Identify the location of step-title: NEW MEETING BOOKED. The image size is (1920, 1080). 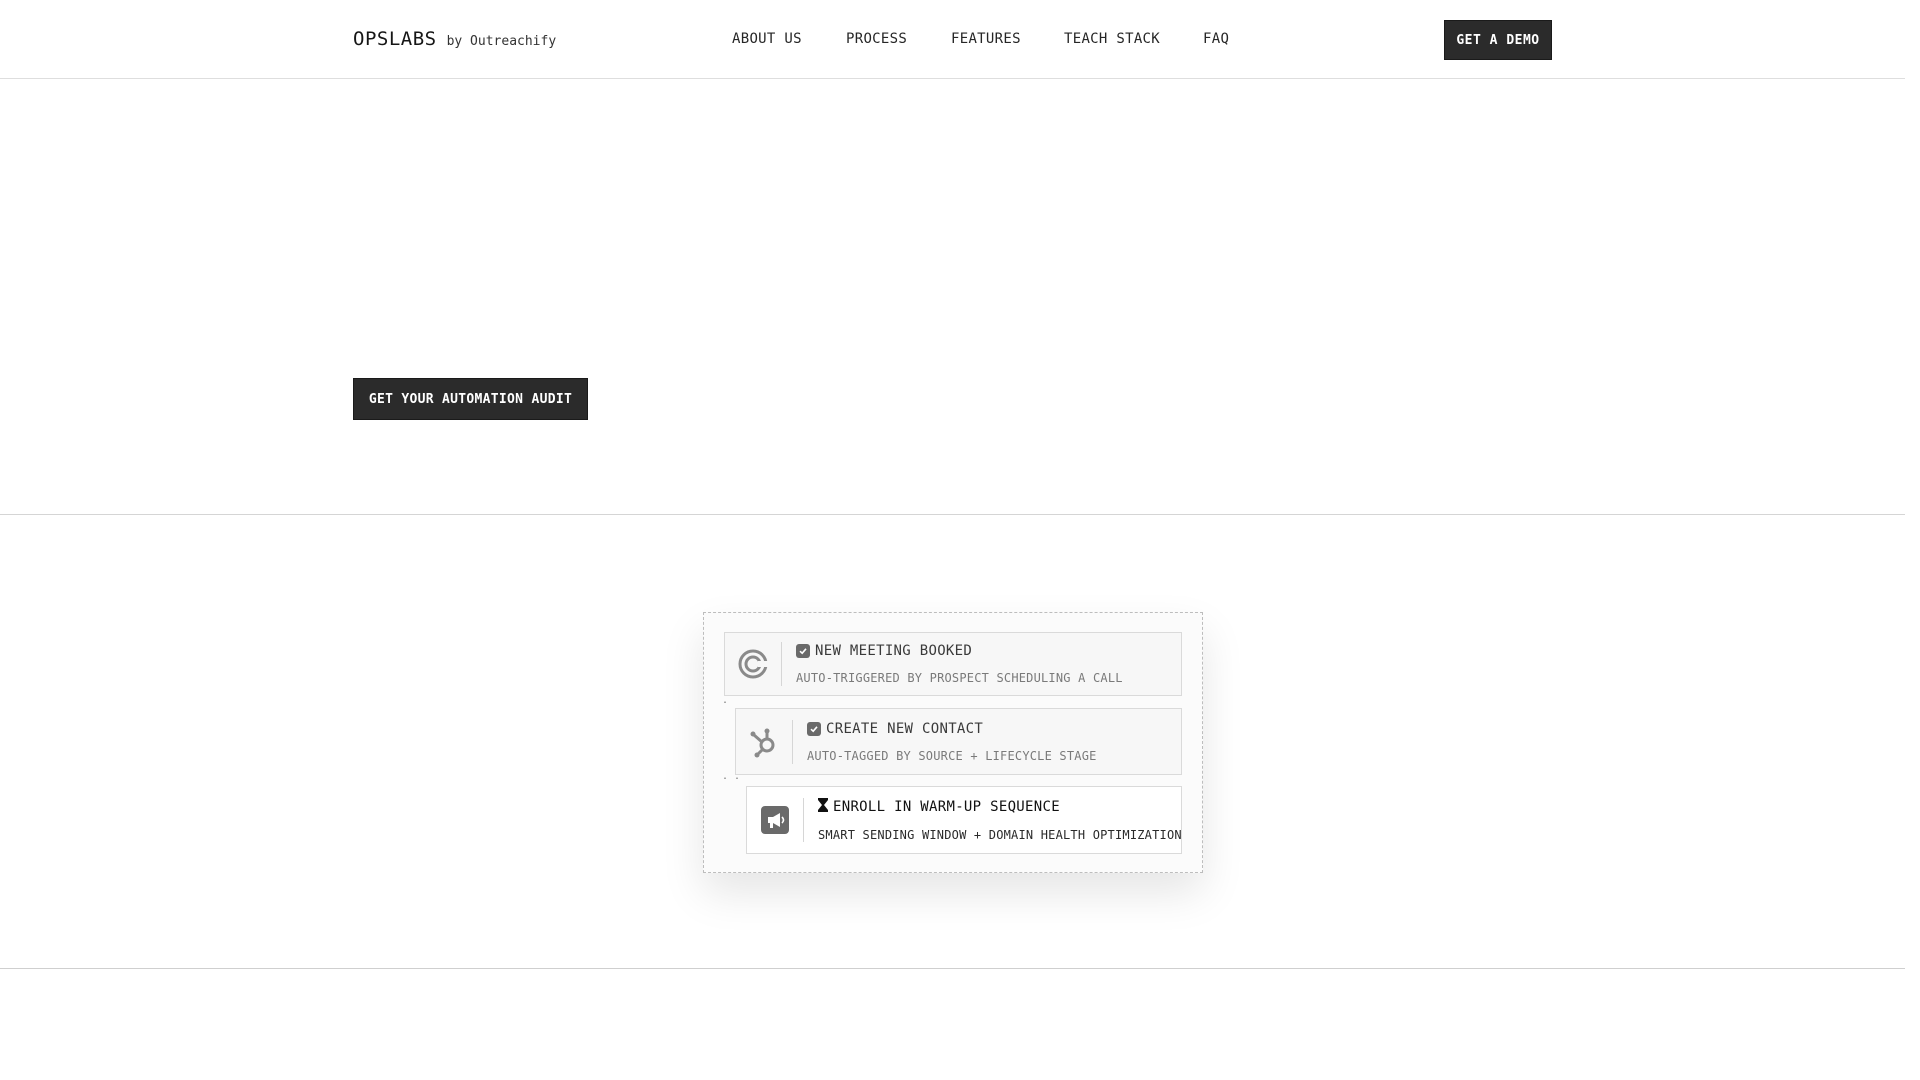
(959, 651).